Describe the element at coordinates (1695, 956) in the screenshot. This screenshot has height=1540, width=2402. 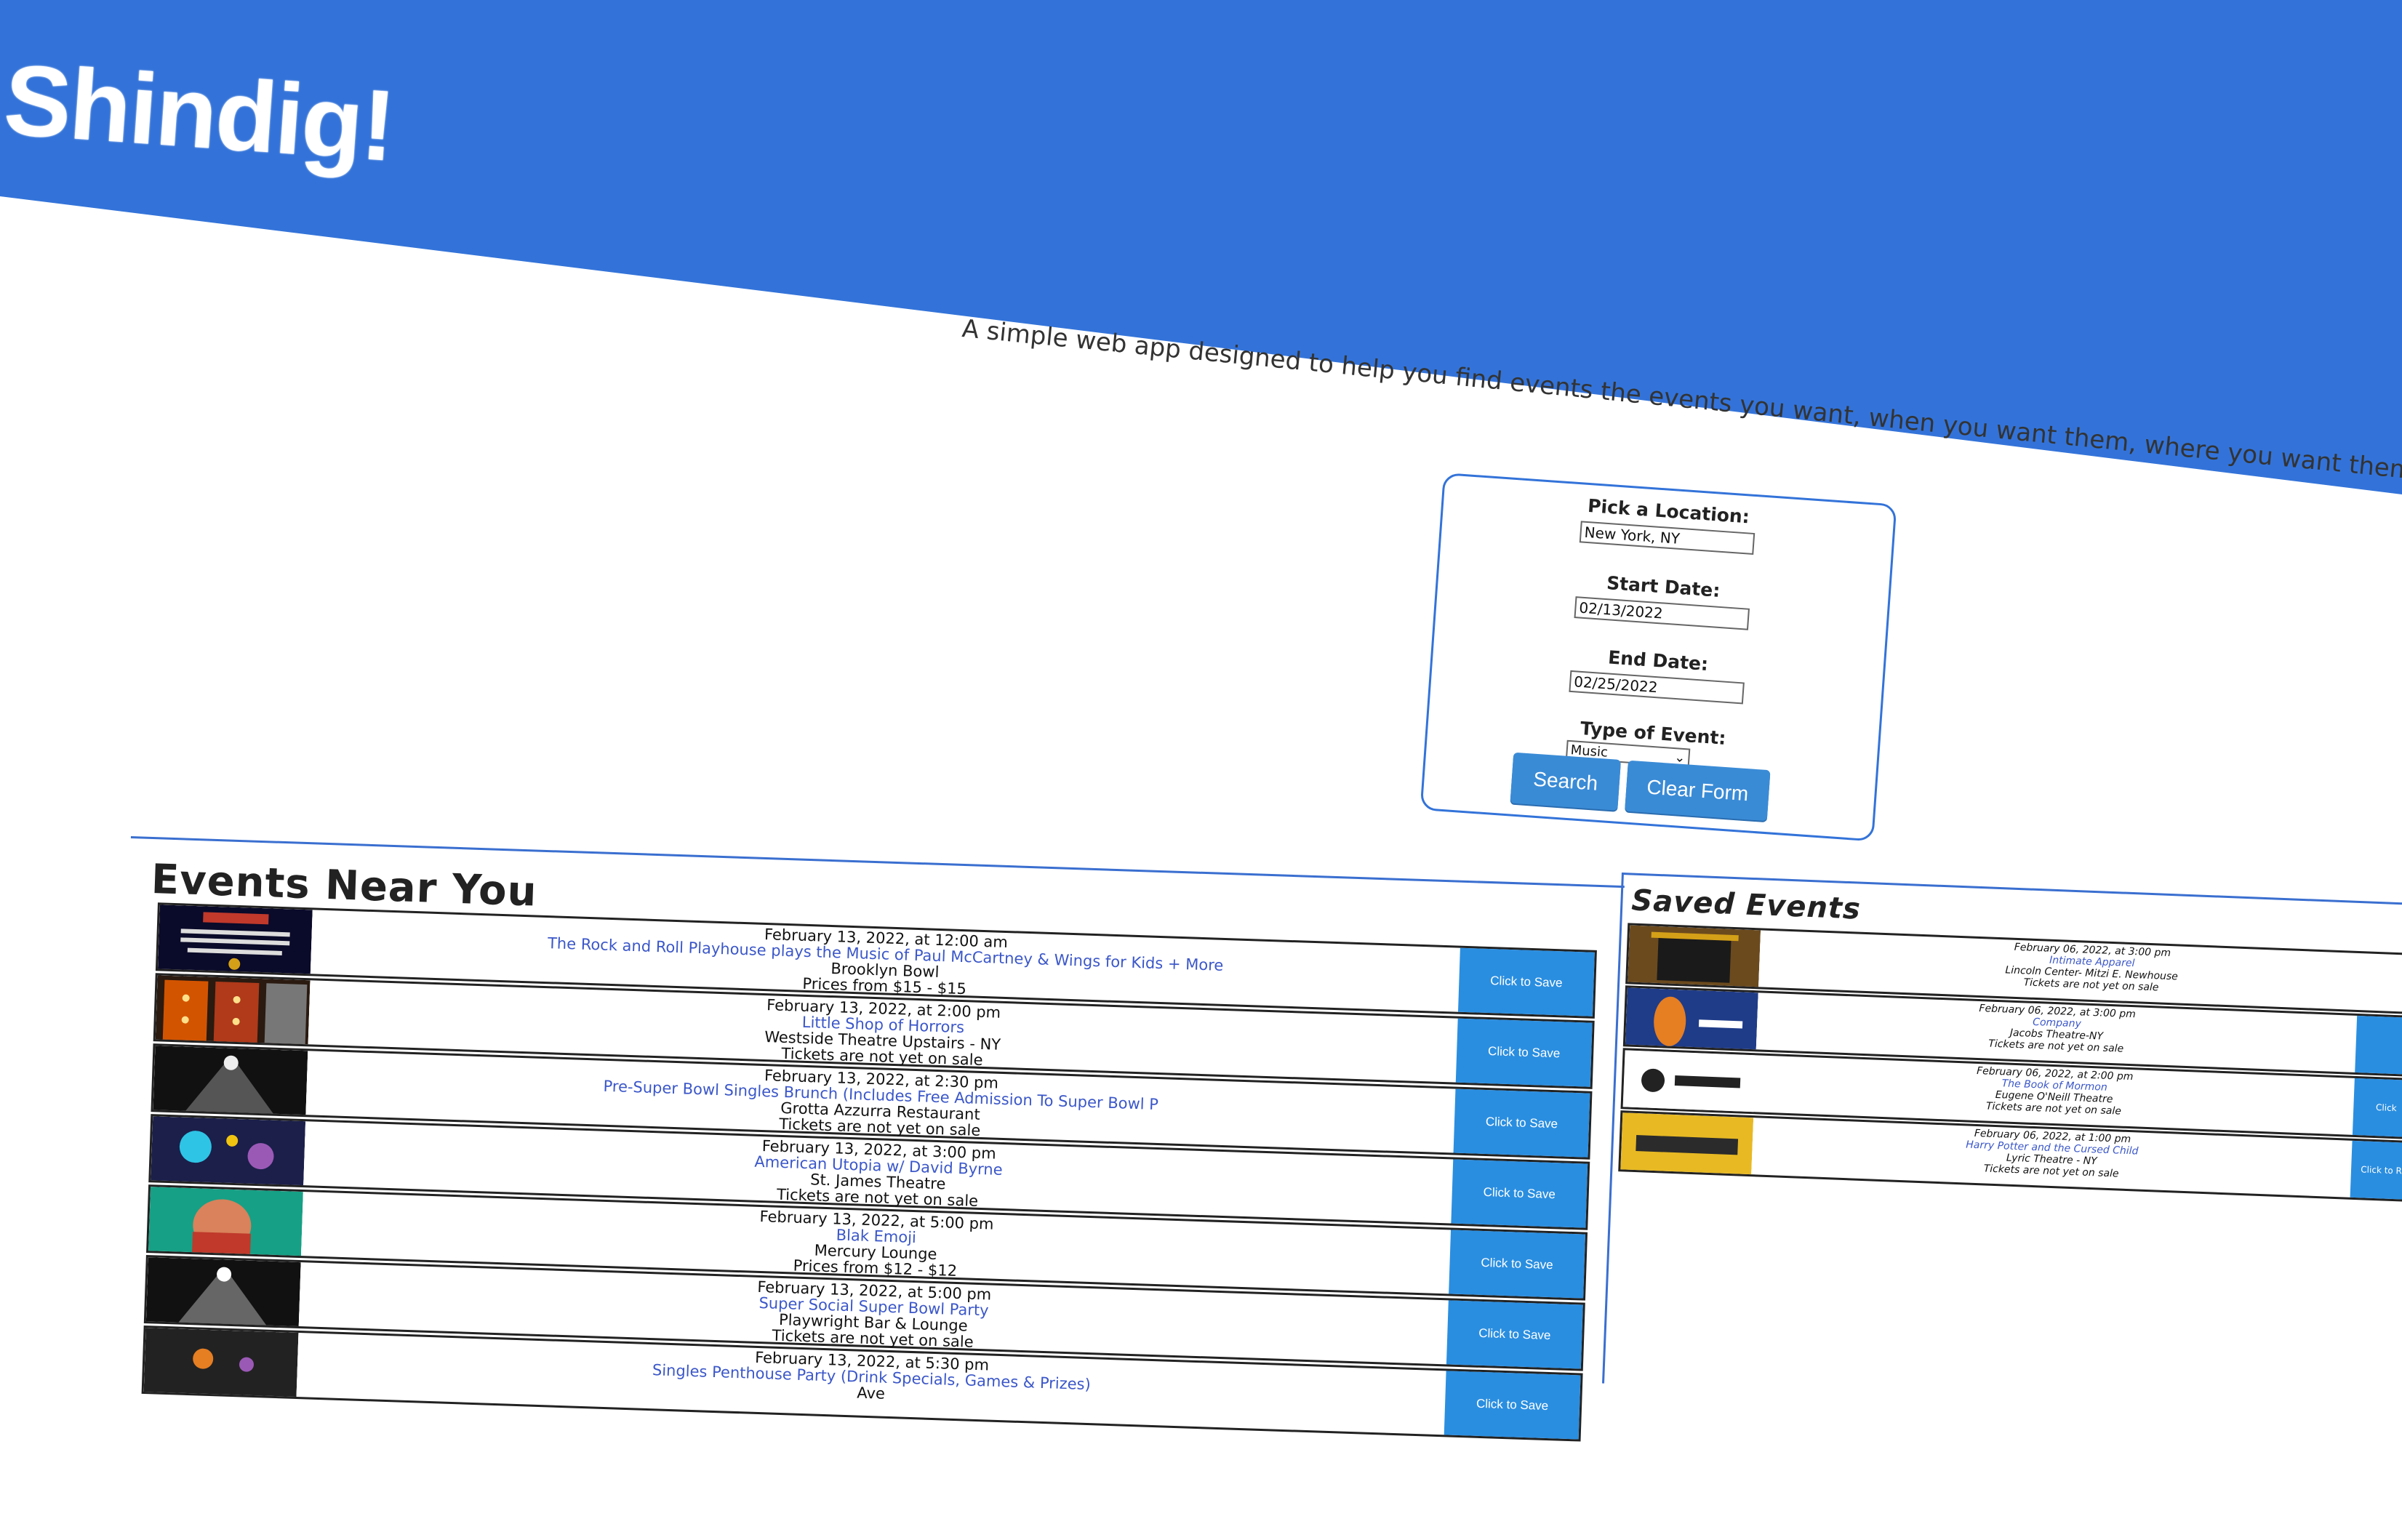
I see `theatre-icon` at that location.